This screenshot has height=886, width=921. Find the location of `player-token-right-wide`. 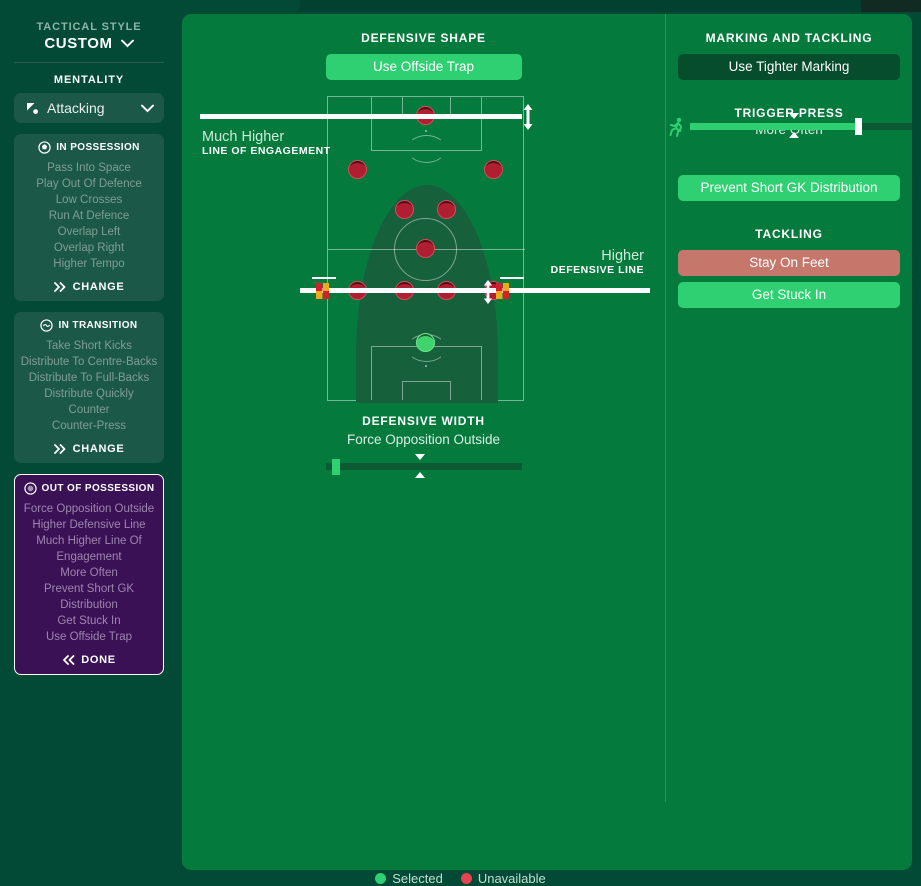

player-token-right-wide is located at coordinates (494, 170).